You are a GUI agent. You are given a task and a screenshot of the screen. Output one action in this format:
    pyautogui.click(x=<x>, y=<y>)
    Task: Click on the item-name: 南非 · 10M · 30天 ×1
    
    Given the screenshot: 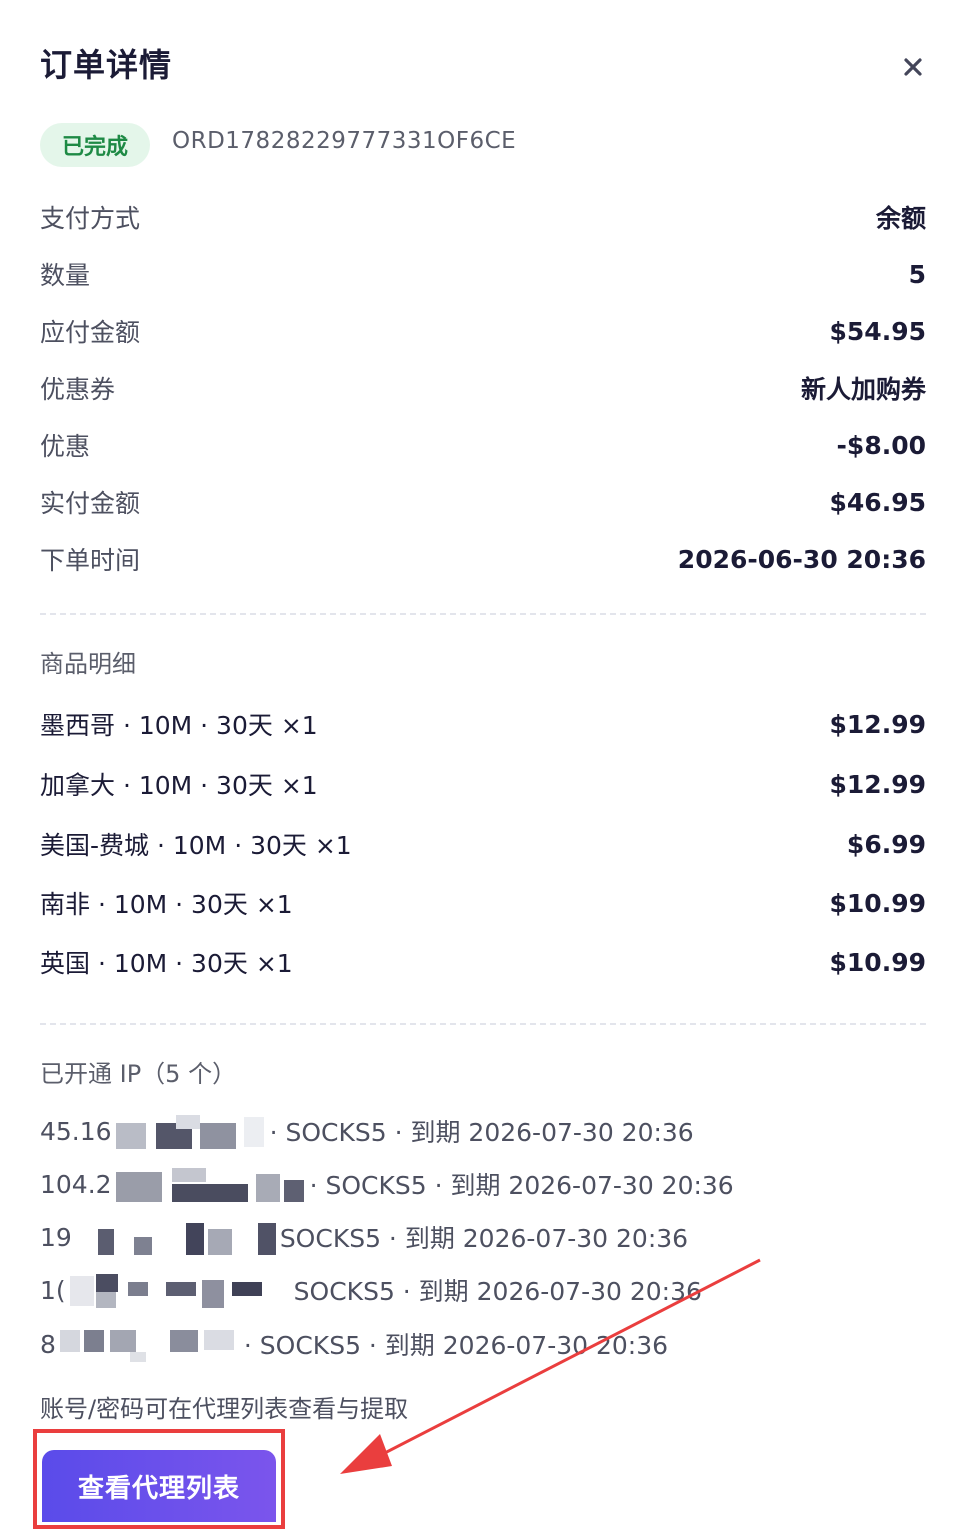 What is the action you would take?
    pyautogui.click(x=166, y=904)
    